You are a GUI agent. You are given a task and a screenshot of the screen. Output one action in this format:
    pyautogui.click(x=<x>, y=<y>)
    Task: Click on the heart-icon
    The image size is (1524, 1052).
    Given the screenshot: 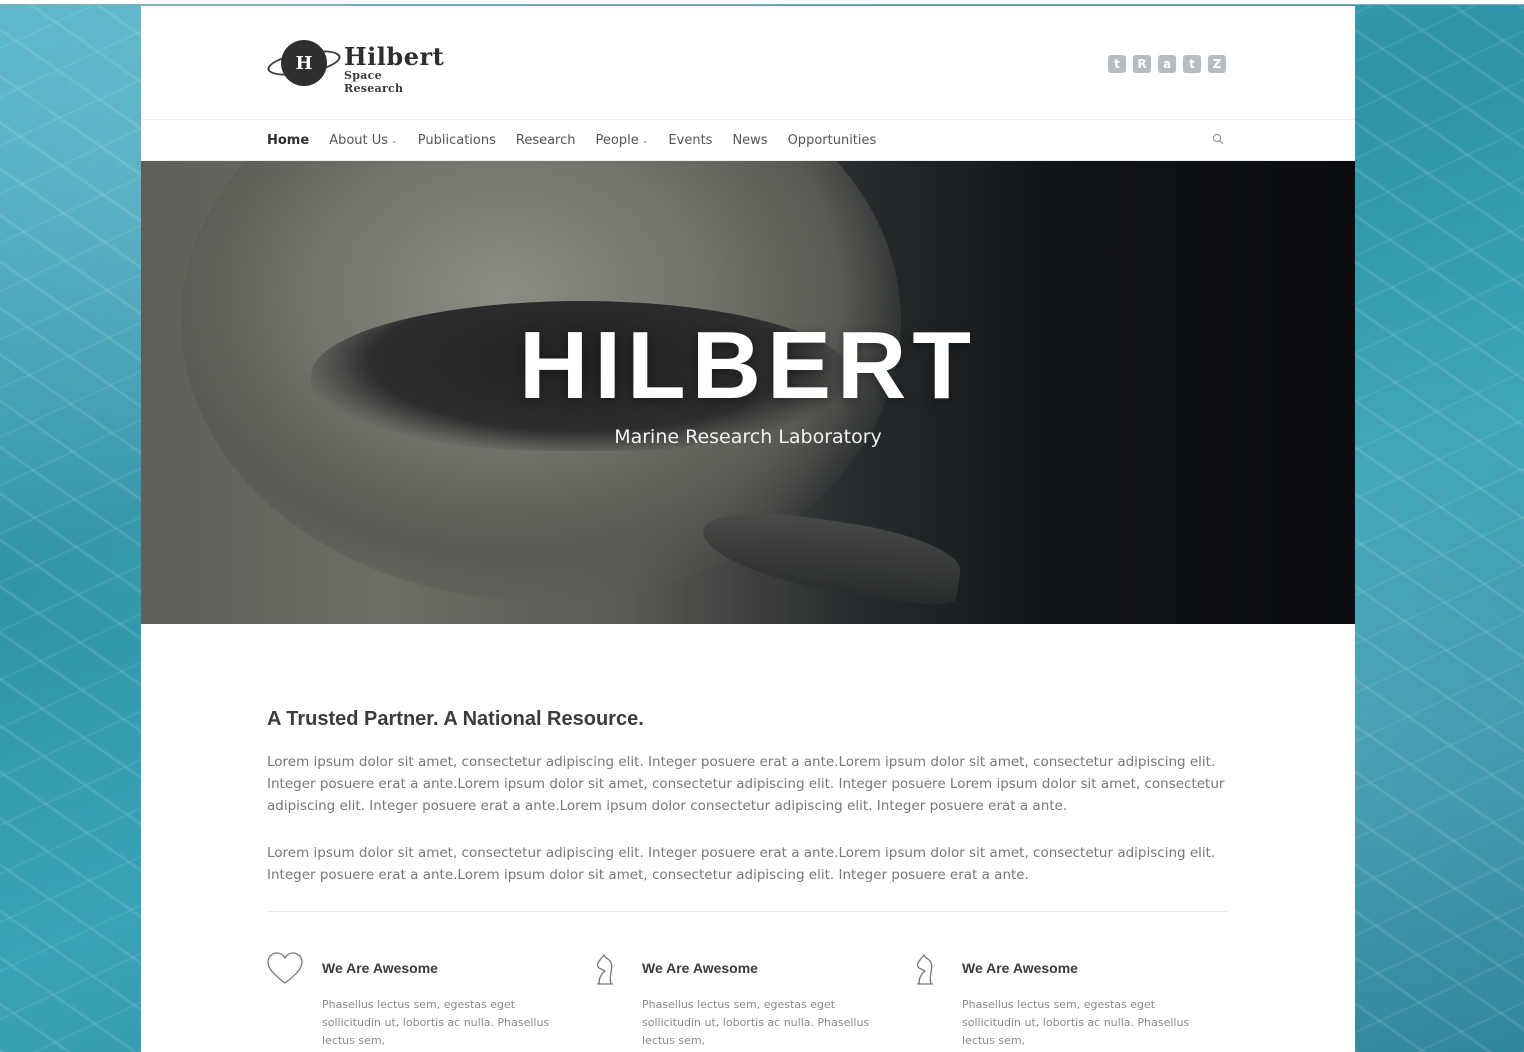 What is the action you would take?
    pyautogui.click(x=285, y=968)
    